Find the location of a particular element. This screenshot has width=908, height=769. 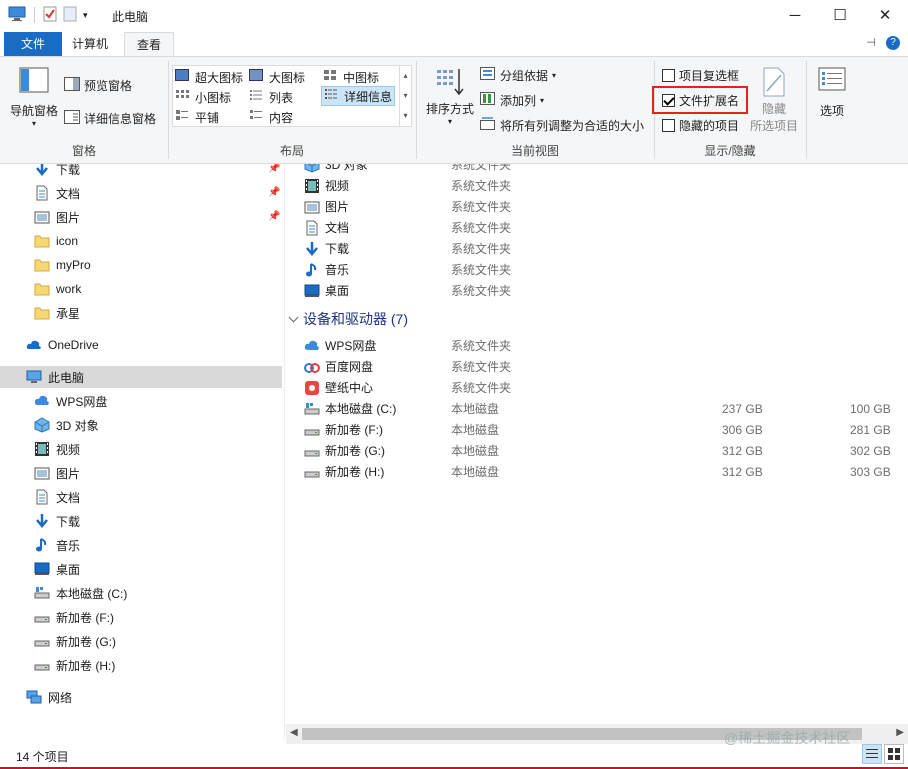

file-type-cell: 本地磁盘 is located at coordinates (475, 409).